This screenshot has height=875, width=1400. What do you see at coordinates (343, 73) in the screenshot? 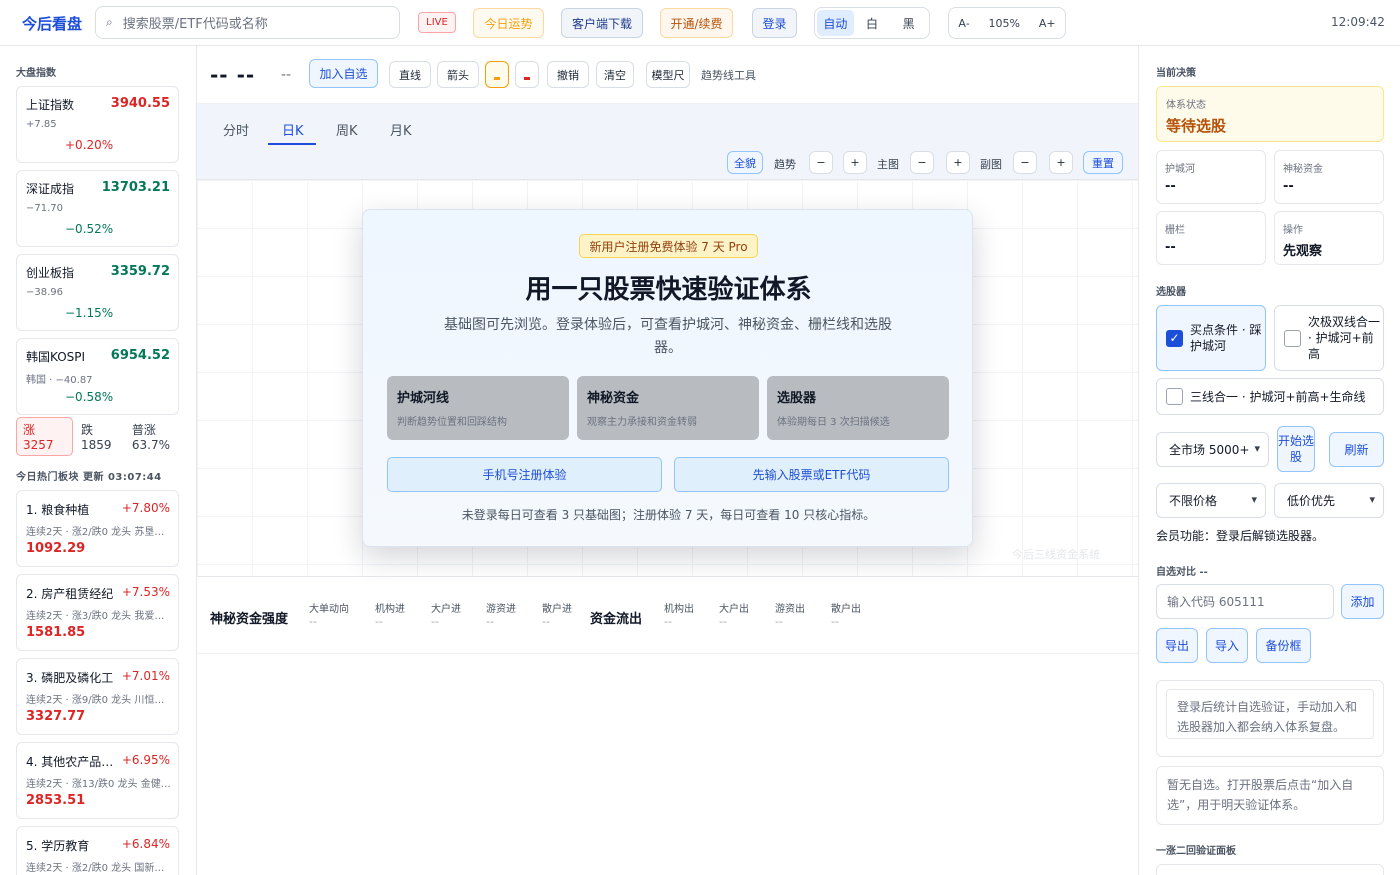
I see `add-to-watchlist-button: 加入自选` at bounding box center [343, 73].